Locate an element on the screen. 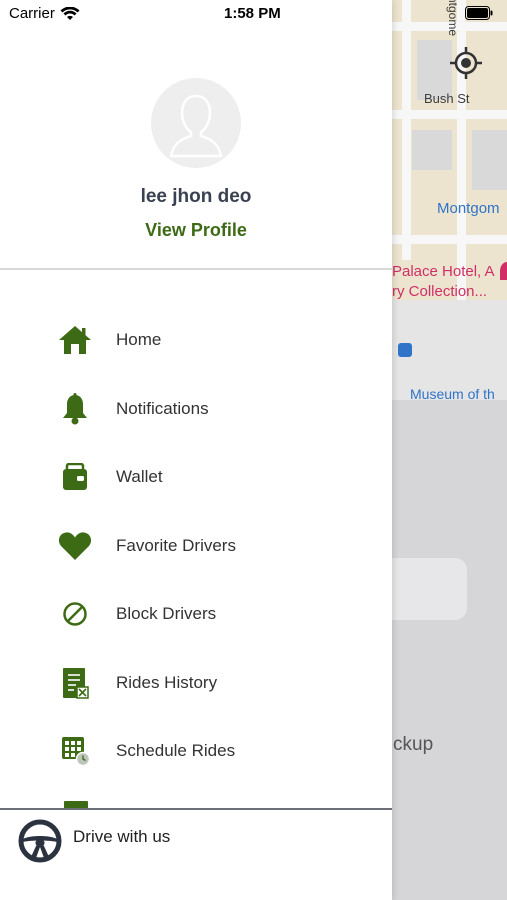 This screenshot has height=900, width=507. map-label-street: ntgome is located at coordinates (453, 18).